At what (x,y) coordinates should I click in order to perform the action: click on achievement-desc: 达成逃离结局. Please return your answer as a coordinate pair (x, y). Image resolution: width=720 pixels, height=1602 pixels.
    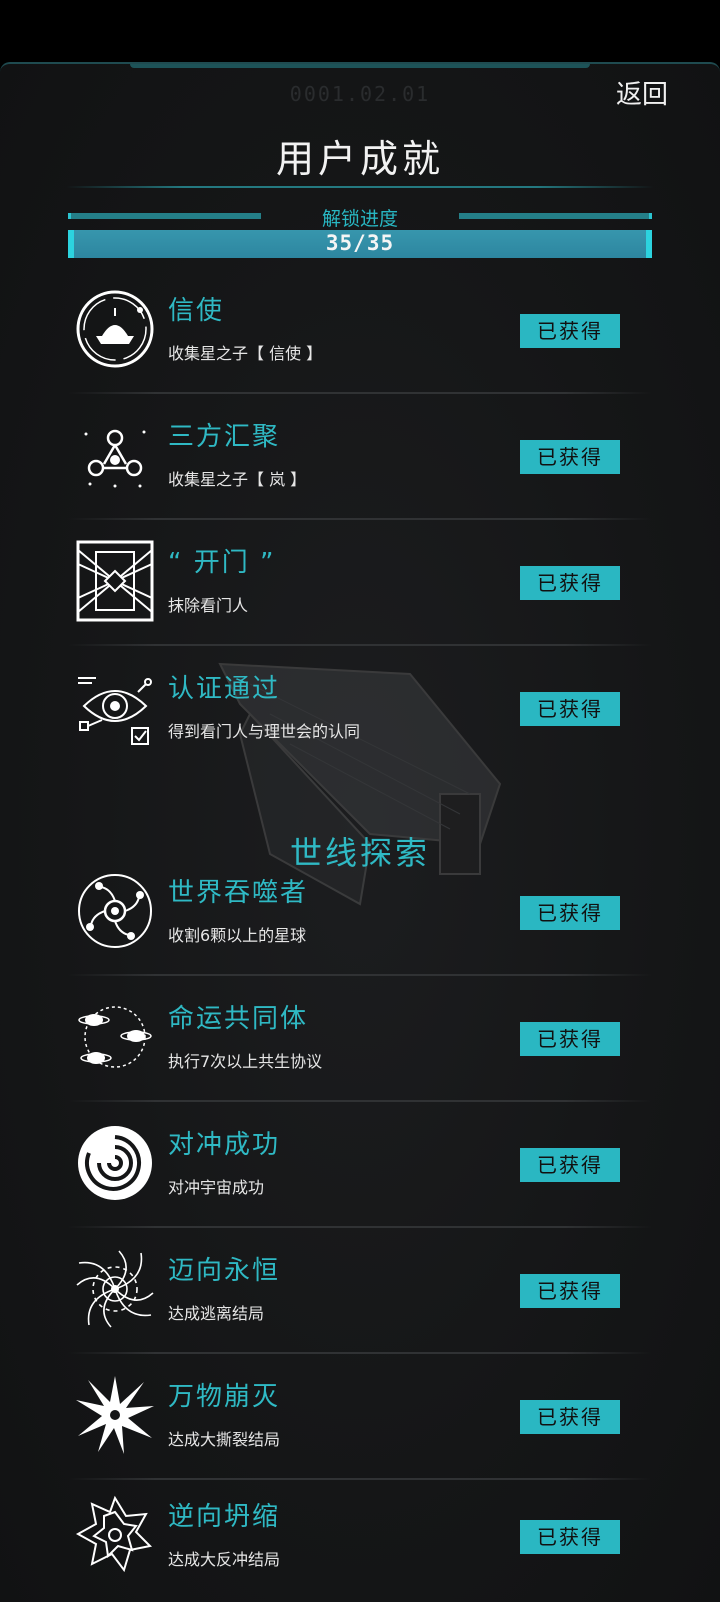
    Looking at the image, I should click on (216, 1313).